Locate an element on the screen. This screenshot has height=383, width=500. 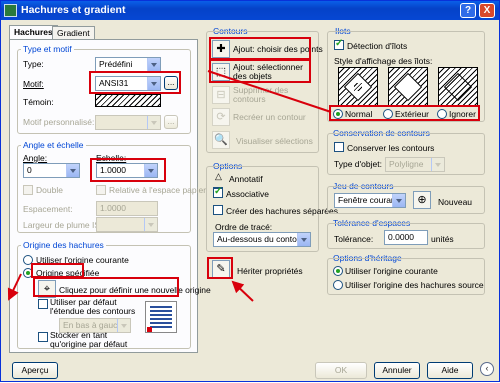
arrow-objets is located at coordinates (269, 91).